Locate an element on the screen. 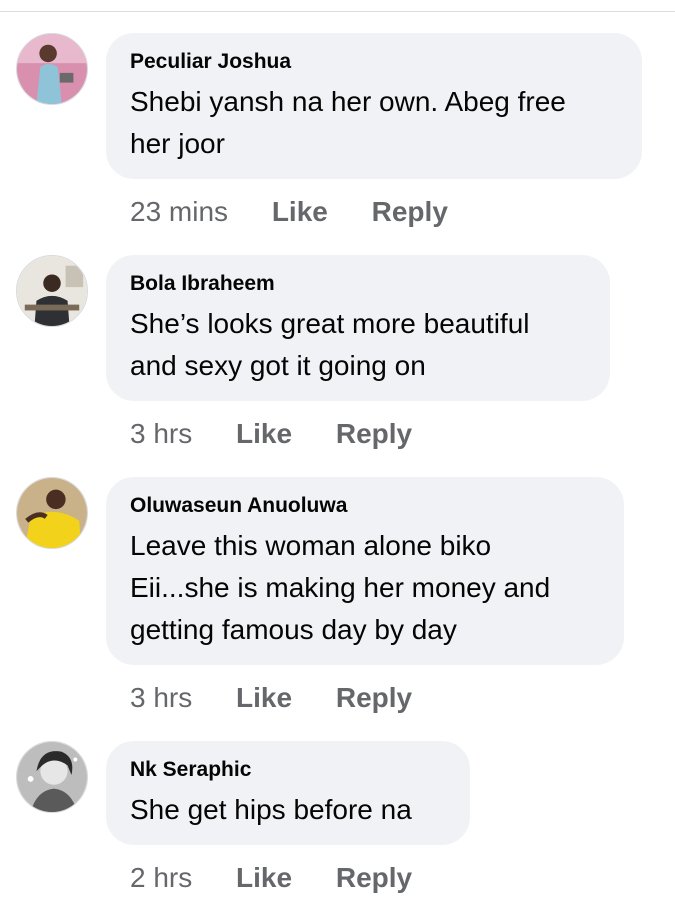 The image size is (675, 906). comment-author: Bola Ibraheem is located at coordinates (357, 284).